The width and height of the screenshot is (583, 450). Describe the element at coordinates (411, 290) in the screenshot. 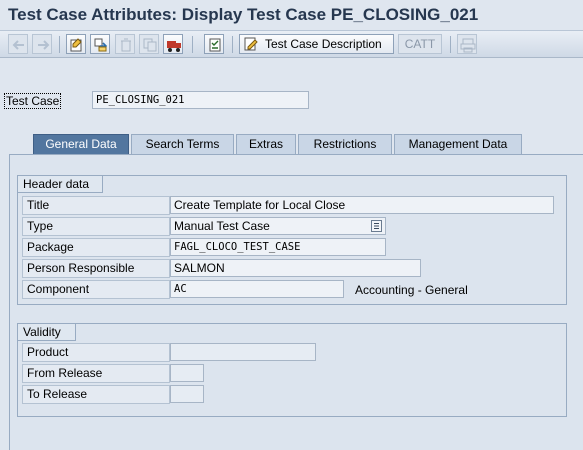

I see `component-description: Accounting - General` at that location.